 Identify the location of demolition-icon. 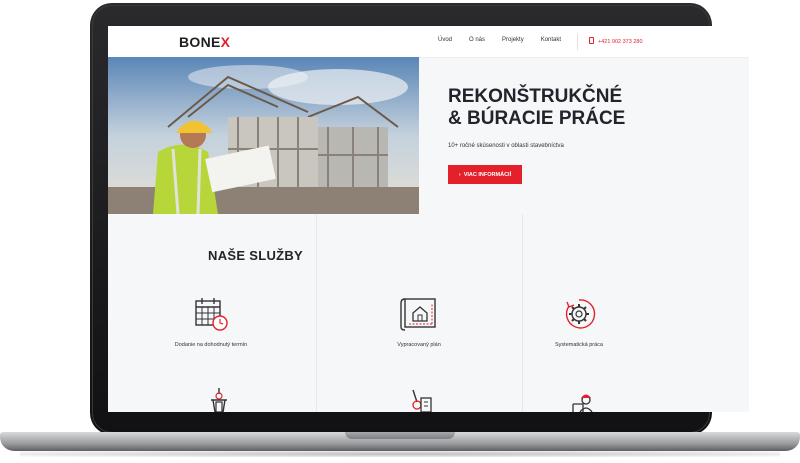
(422, 400).